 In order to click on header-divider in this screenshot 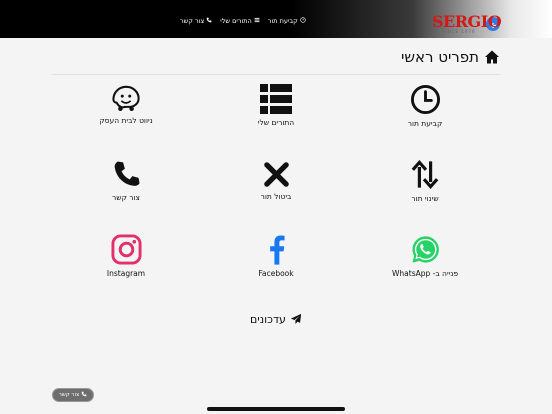, I will do `click(276, 74)`.